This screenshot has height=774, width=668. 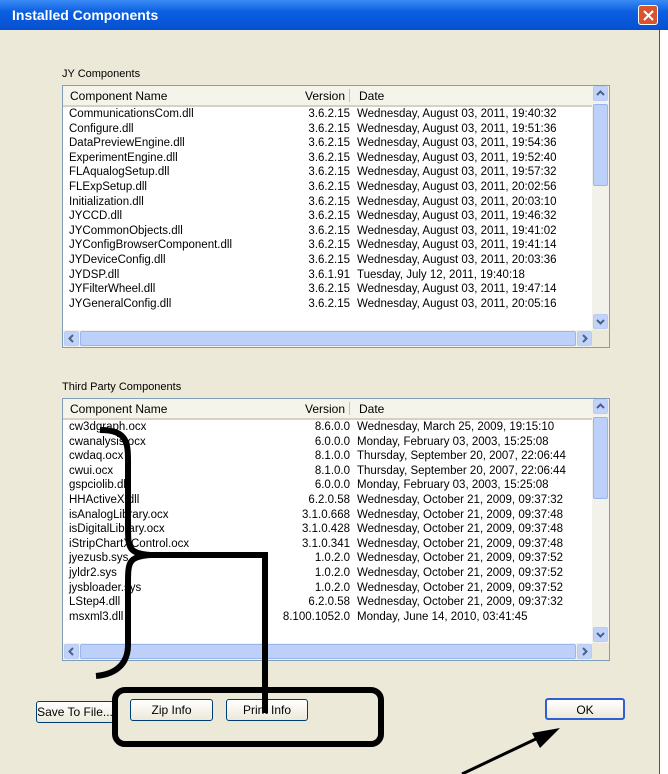 I want to click on component-name-cell: CommunicationsCom.dll, so click(x=131, y=114).